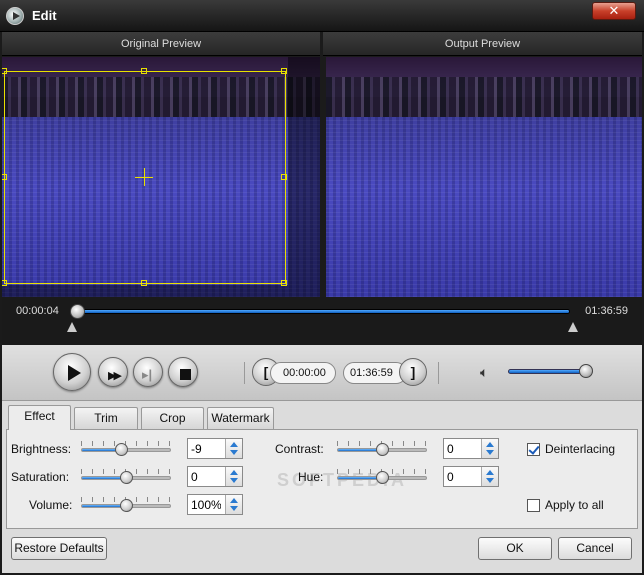 Image resolution: width=644 pixels, height=575 pixels. Describe the element at coordinates (4, 71) in the screenshot. I see `crop-handle-top-left` at that location.